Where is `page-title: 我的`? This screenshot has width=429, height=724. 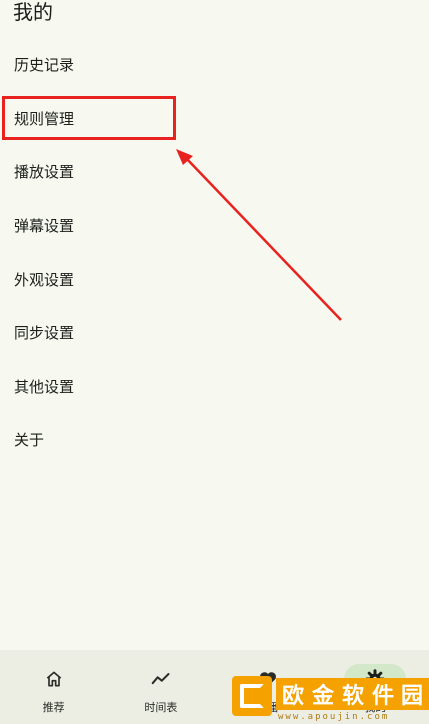
page-title: 我的 is located at coordinates (33, 12).